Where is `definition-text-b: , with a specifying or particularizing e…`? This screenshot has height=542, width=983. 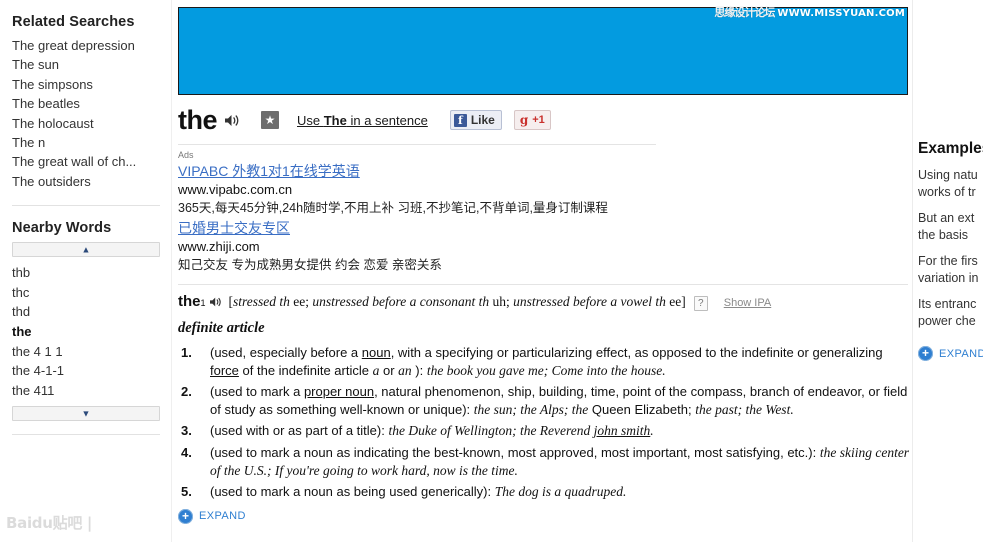 definition-text-b: , with a specifying or particularizing e… is located at coordinates (636, 352).